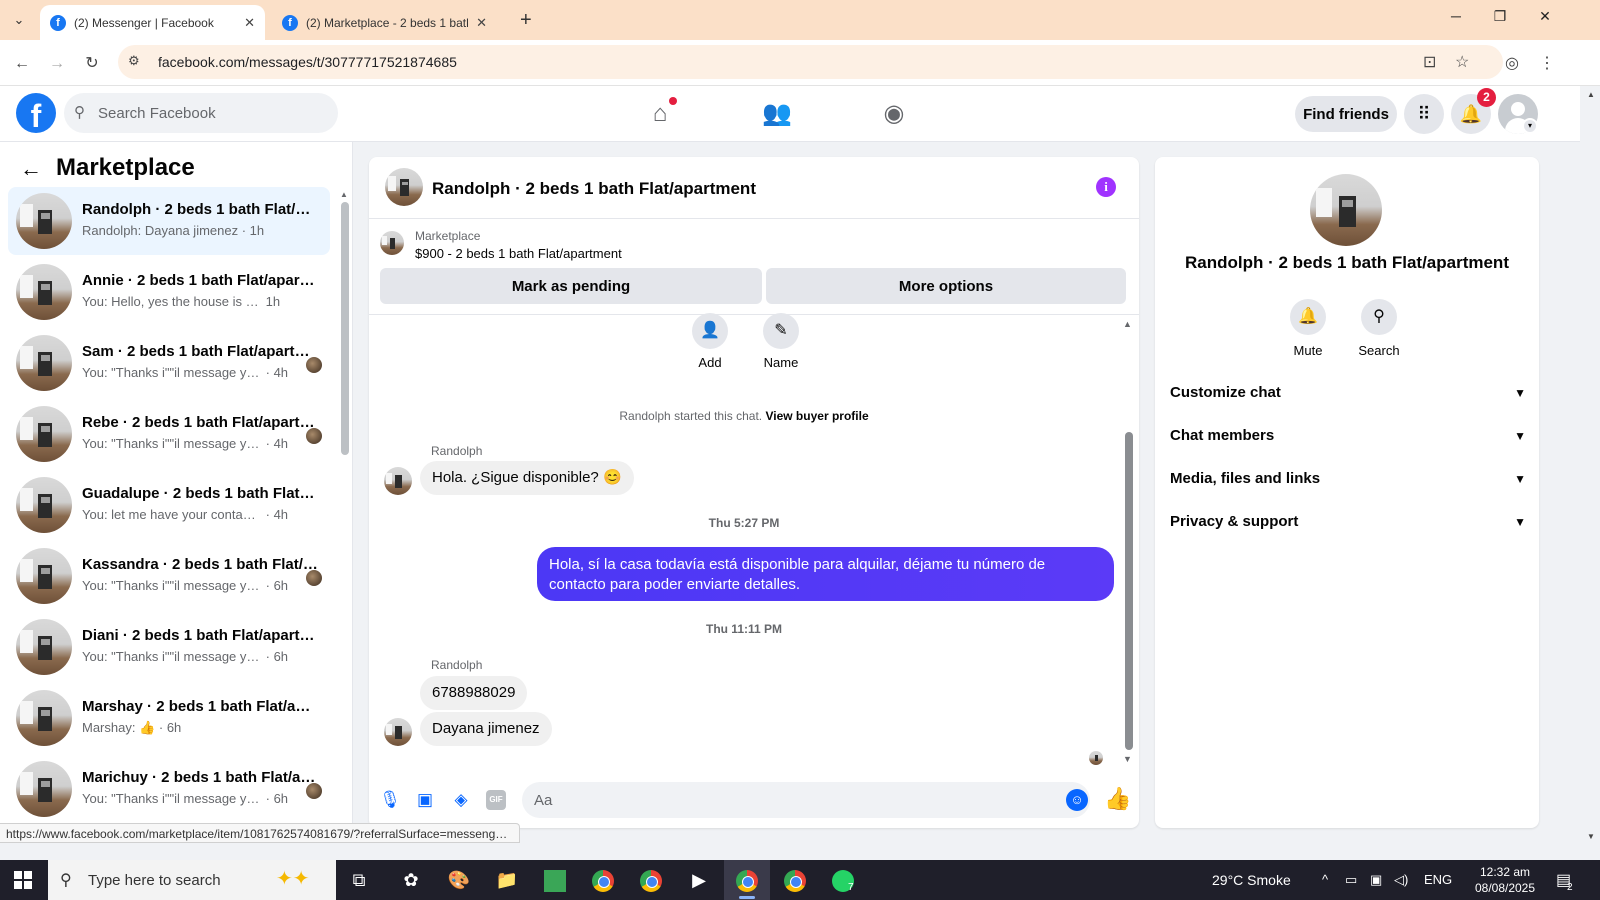 The image size is (1600, 900). What do you see at coordinates (777, 114) in the screenshot?
I see `friends-icon: 👥` at bounding box center [777, 114].